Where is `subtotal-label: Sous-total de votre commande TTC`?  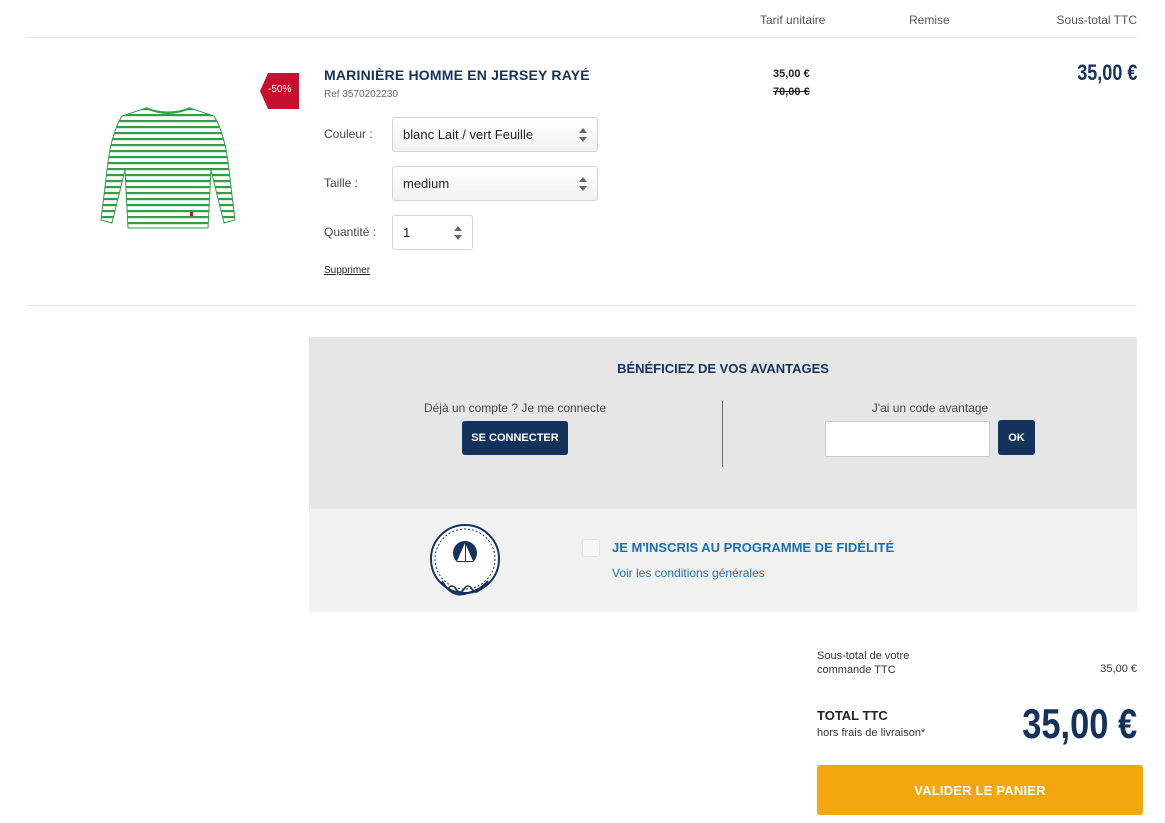
subtotal-label: Sous-total de votre commande TTC is located at coordinates (863, 663).